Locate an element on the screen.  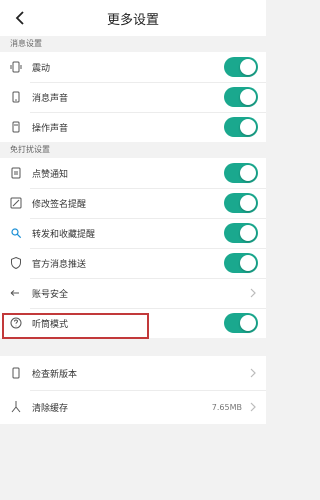
setting-row-account-security: 账号安全 is located at coordinates (133, 293).